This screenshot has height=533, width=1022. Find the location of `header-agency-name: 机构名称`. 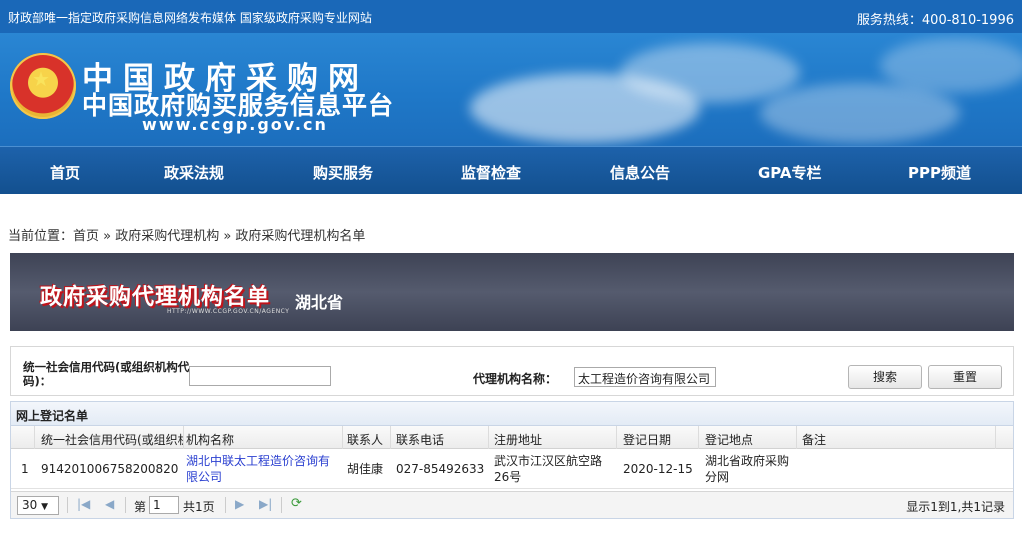

header-agency-name: 机构名称 is located at coordinates (261, 439).